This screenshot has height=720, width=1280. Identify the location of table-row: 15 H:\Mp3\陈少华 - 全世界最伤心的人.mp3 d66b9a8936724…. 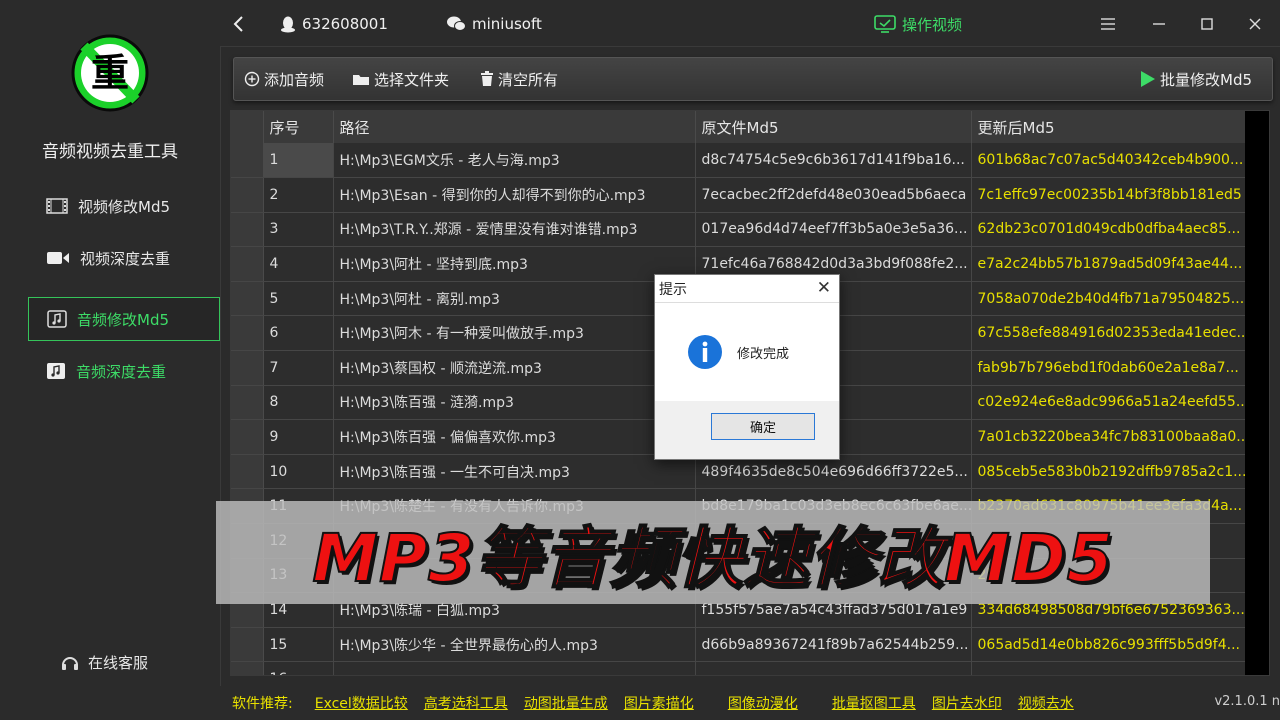
(739, 645).